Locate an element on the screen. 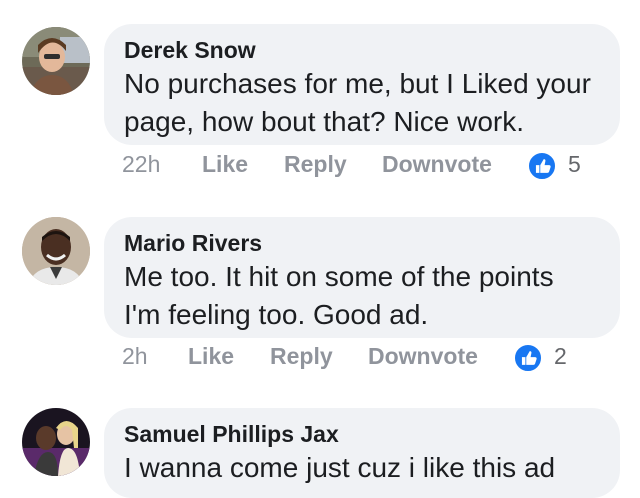 The height and width of the screenshot is (498, 640). comment-text-line: Me too. It hit on some of the points is located at coordinates (339, 276).